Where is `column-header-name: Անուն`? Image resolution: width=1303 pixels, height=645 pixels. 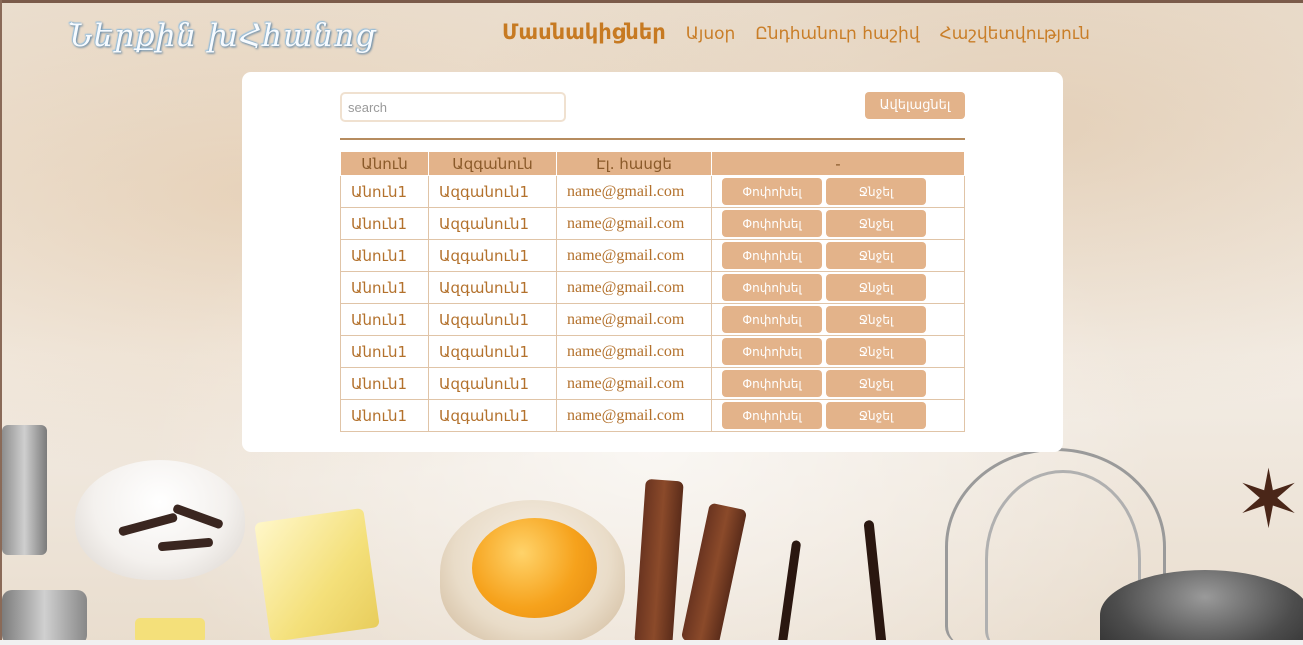
column-header-name: Անուն is located at coordinates (384, 163).